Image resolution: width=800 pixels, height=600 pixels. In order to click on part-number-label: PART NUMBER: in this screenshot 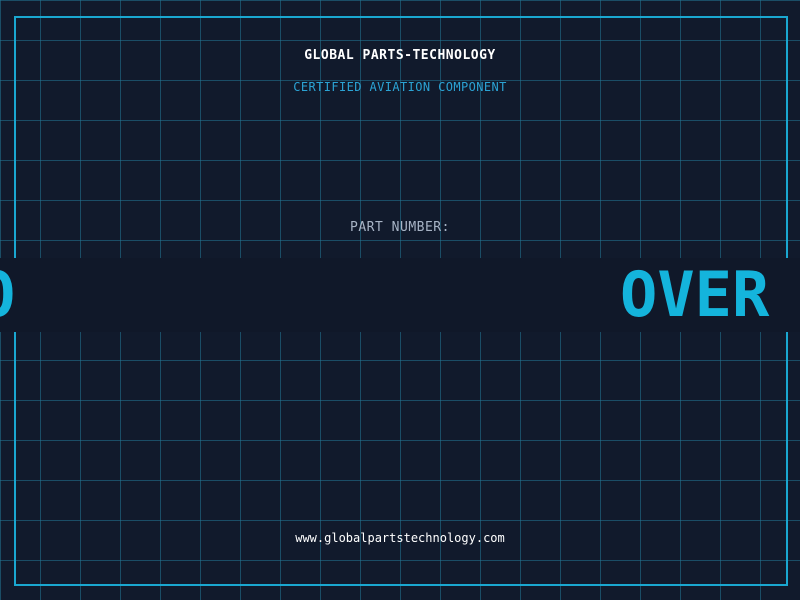, I will do `click(400, 227)`.